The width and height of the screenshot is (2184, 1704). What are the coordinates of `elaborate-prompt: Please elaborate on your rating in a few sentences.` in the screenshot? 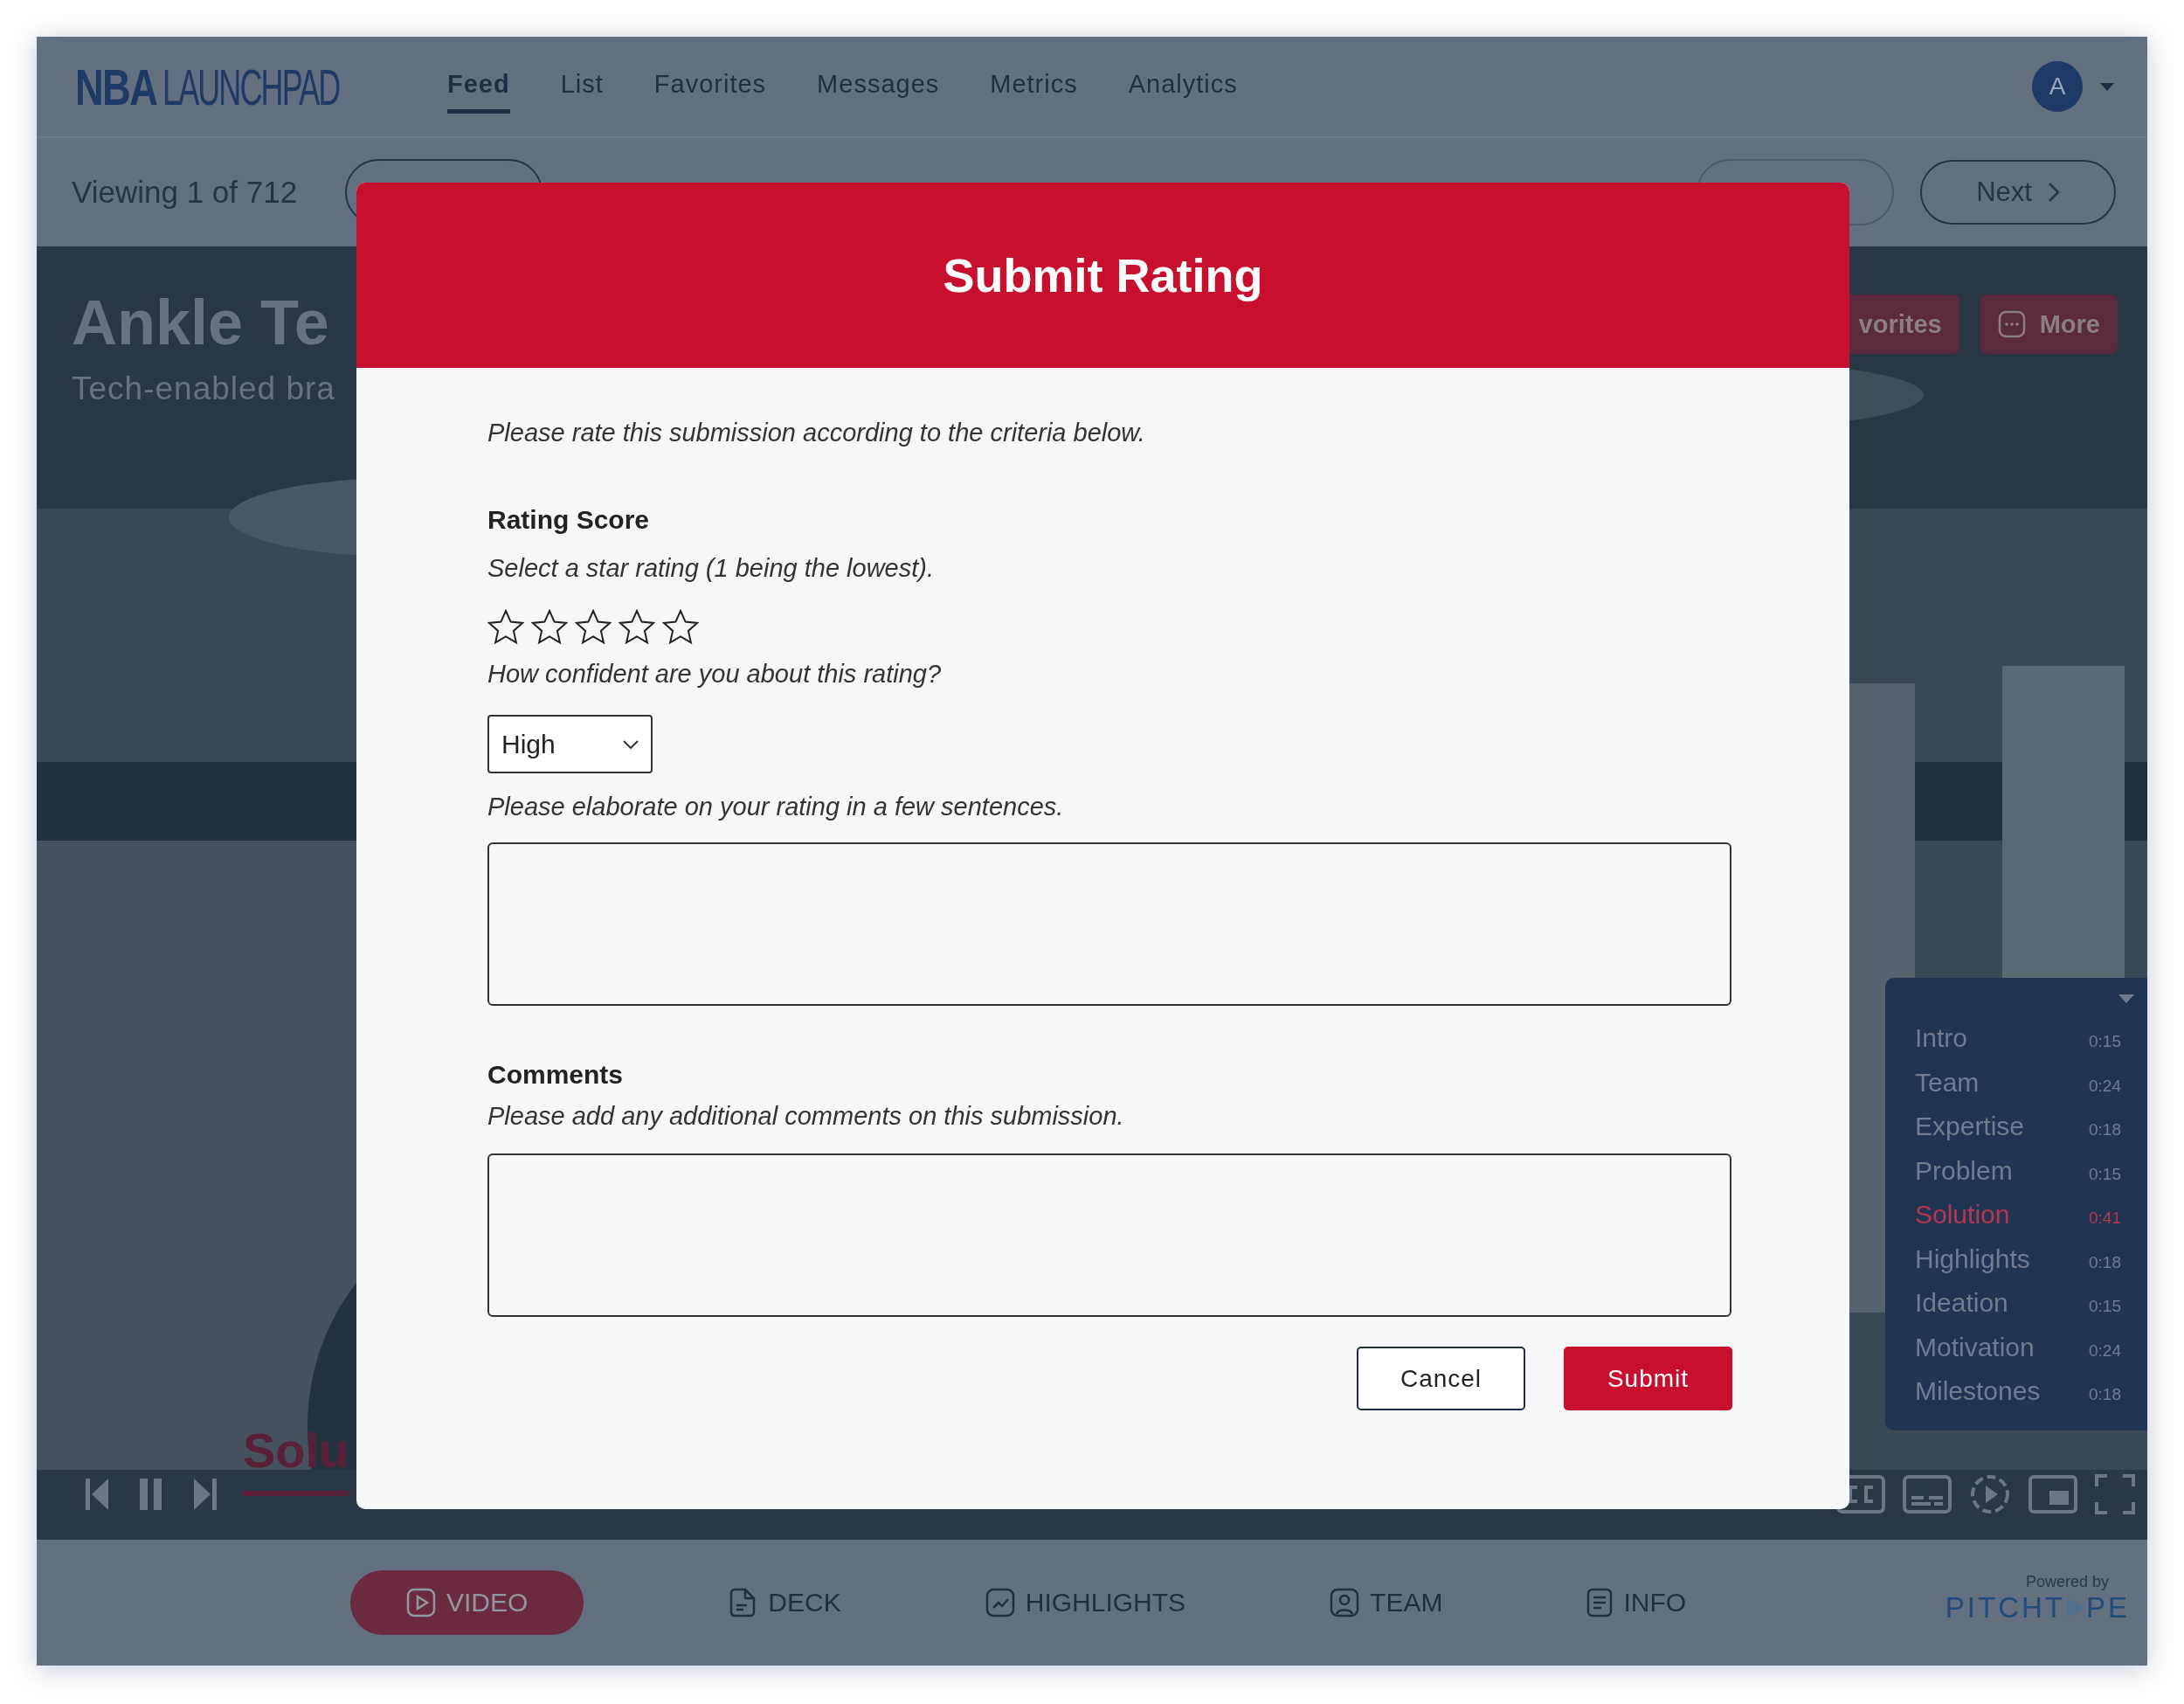 It's located at (775, 807).